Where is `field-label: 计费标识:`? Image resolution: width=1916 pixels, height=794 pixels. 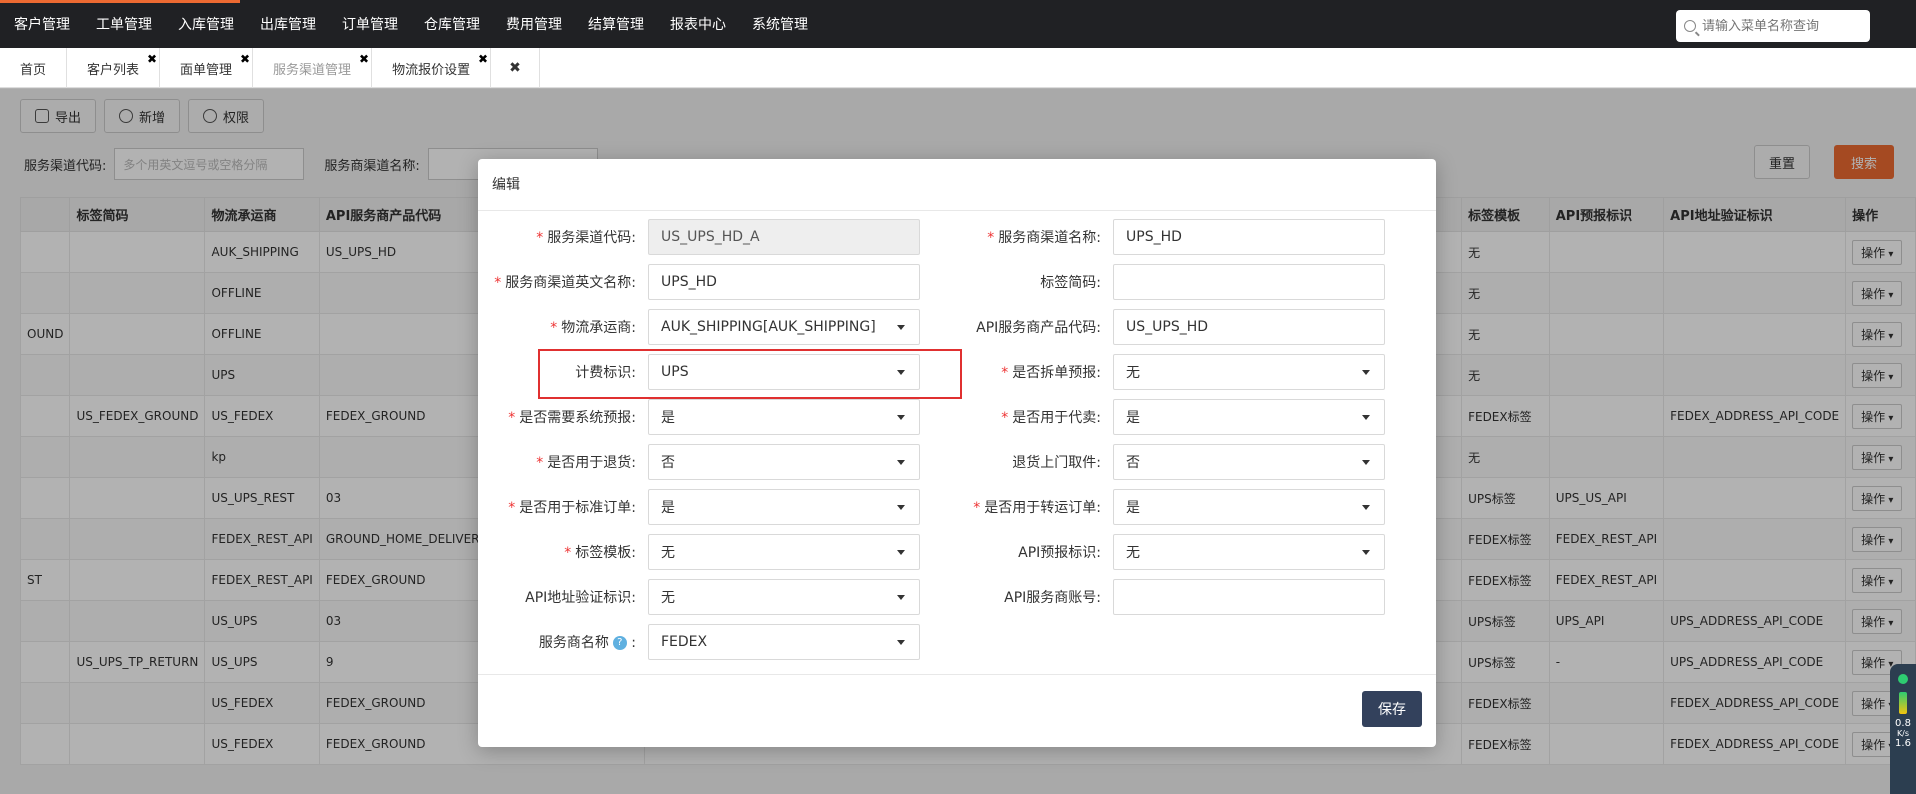 field-label: 计费标识: is located at coordinates (605, 373).